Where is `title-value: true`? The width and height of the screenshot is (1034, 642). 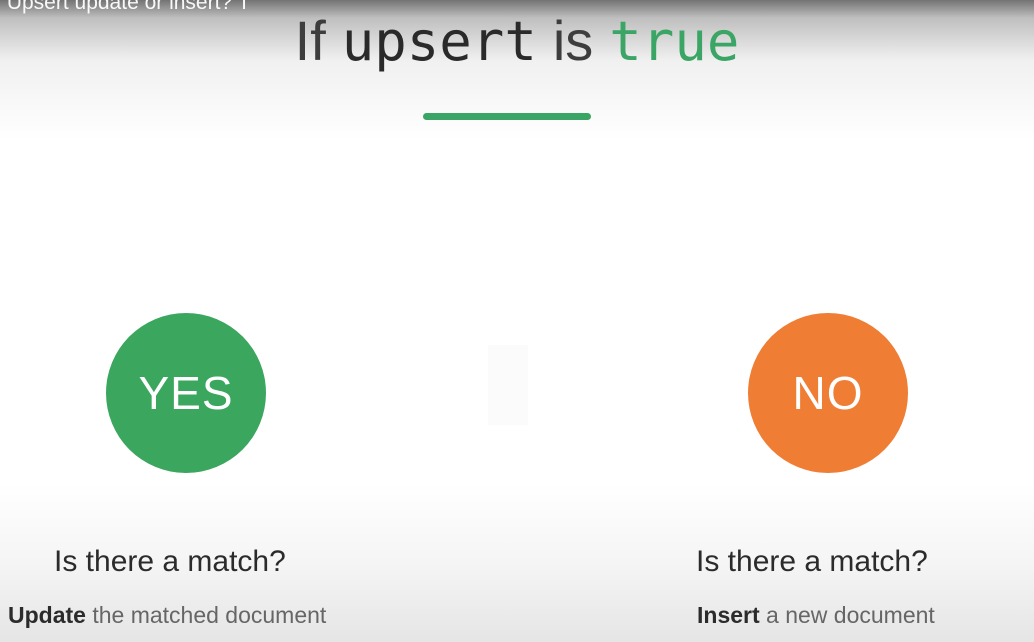 title-value: true is located at coordinates (674, 41).